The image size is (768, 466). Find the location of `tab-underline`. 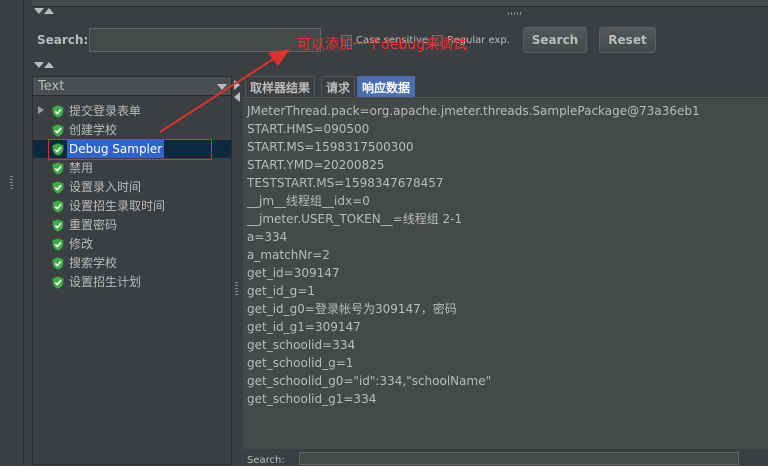

tab-underline is located at coordinates (505, 97).